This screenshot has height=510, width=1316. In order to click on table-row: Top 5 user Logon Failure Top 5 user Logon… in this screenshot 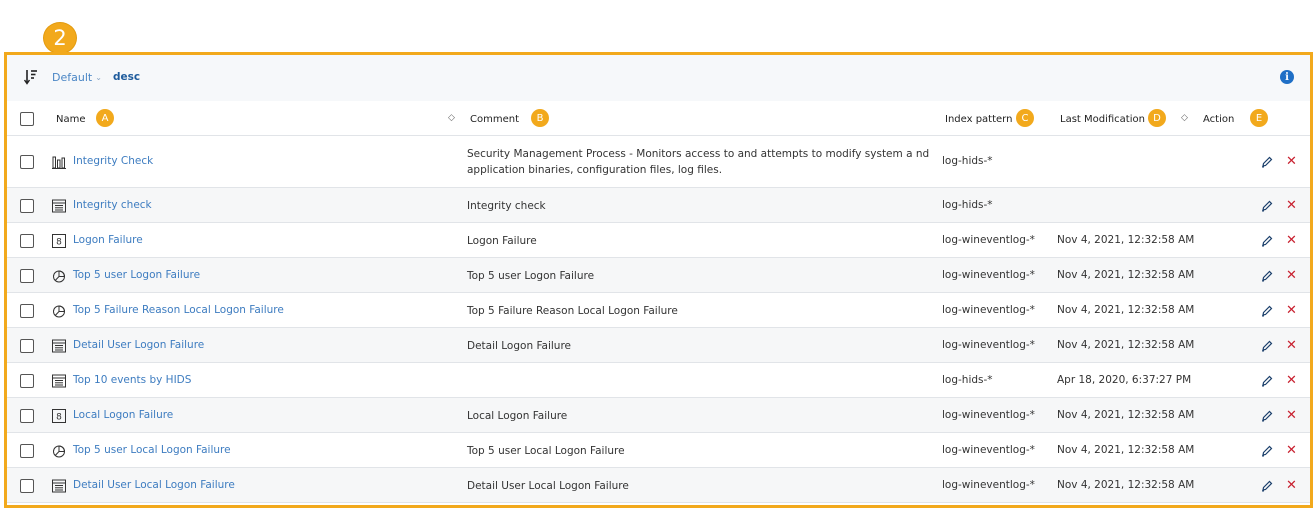, I will do `click(658, 275)`.